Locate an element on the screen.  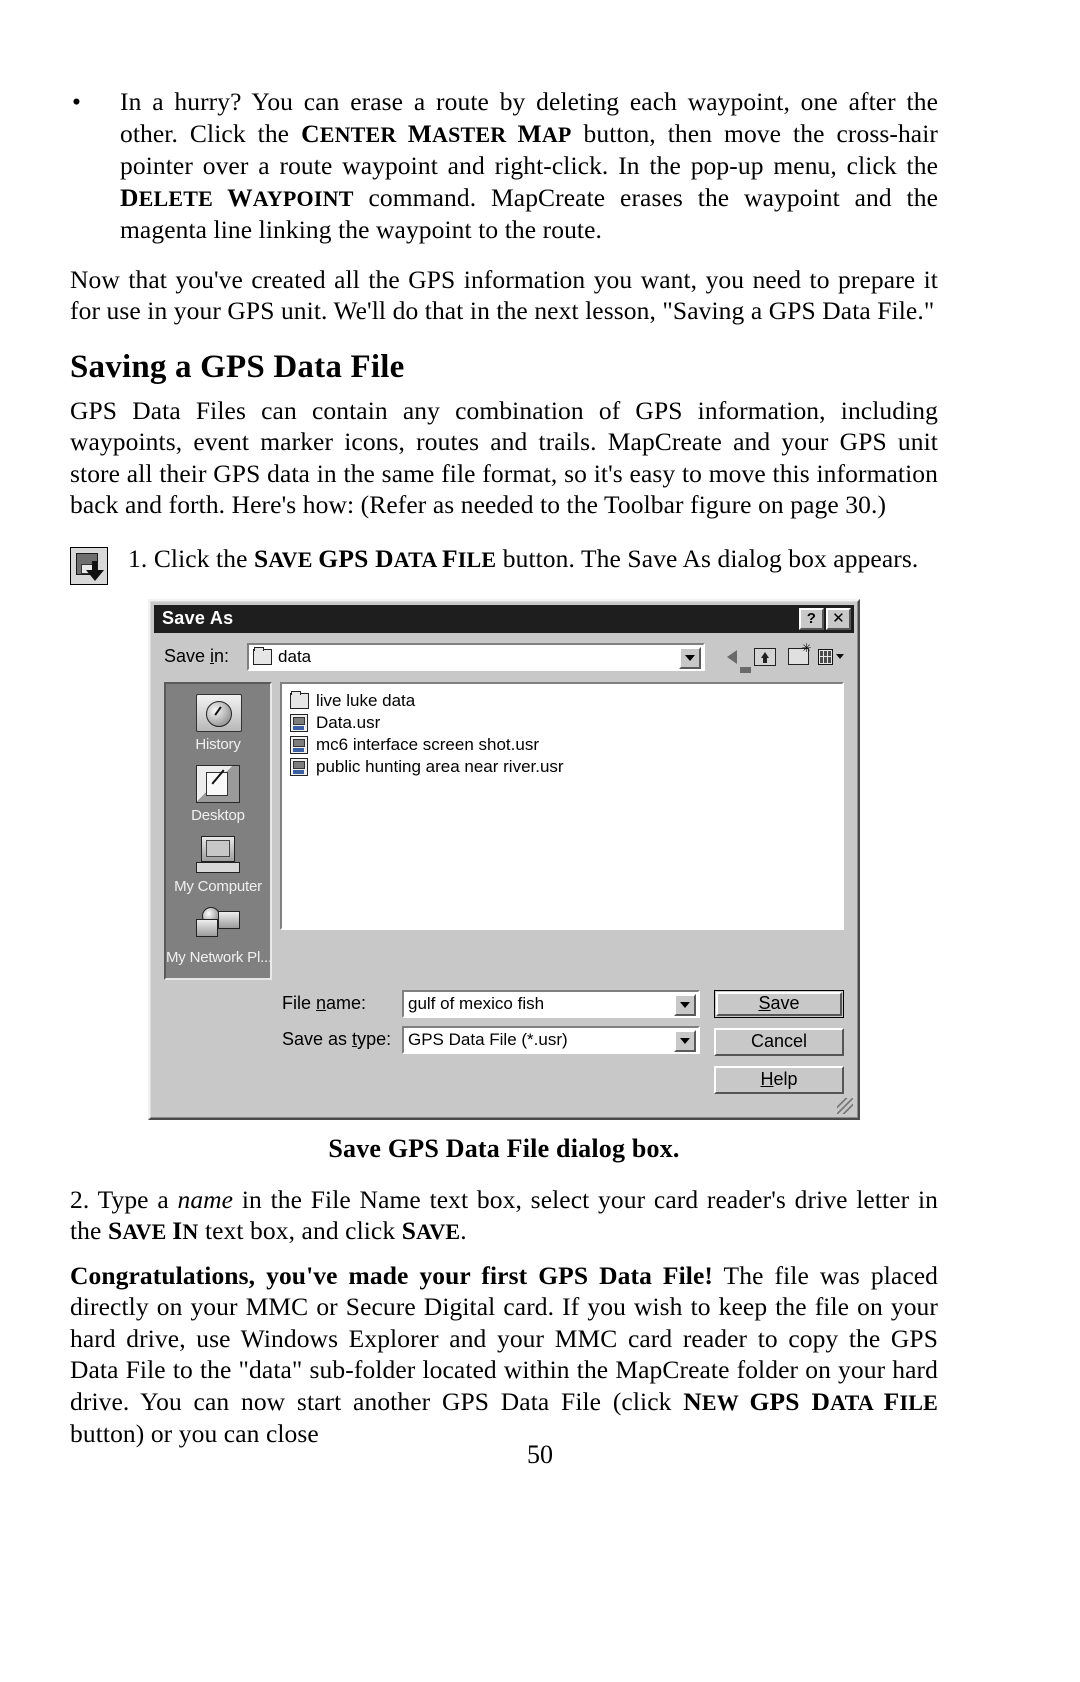
smallcaps-save-gps-data-file: SAVE GPS DATA FILE is located at coordinates (375, 558).